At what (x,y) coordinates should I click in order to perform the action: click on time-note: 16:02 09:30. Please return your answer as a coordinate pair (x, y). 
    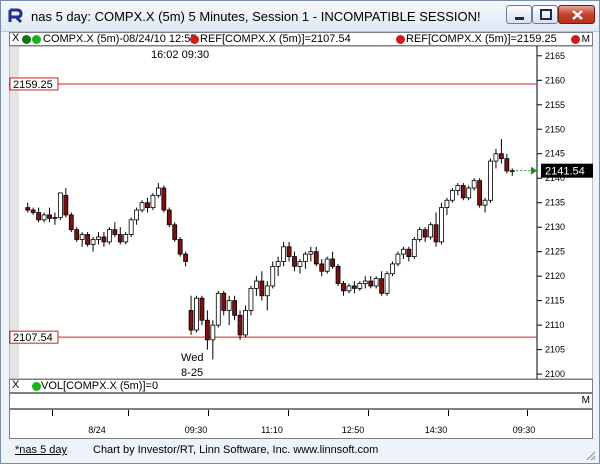
    Looking at the image, I should click on (180, 55).